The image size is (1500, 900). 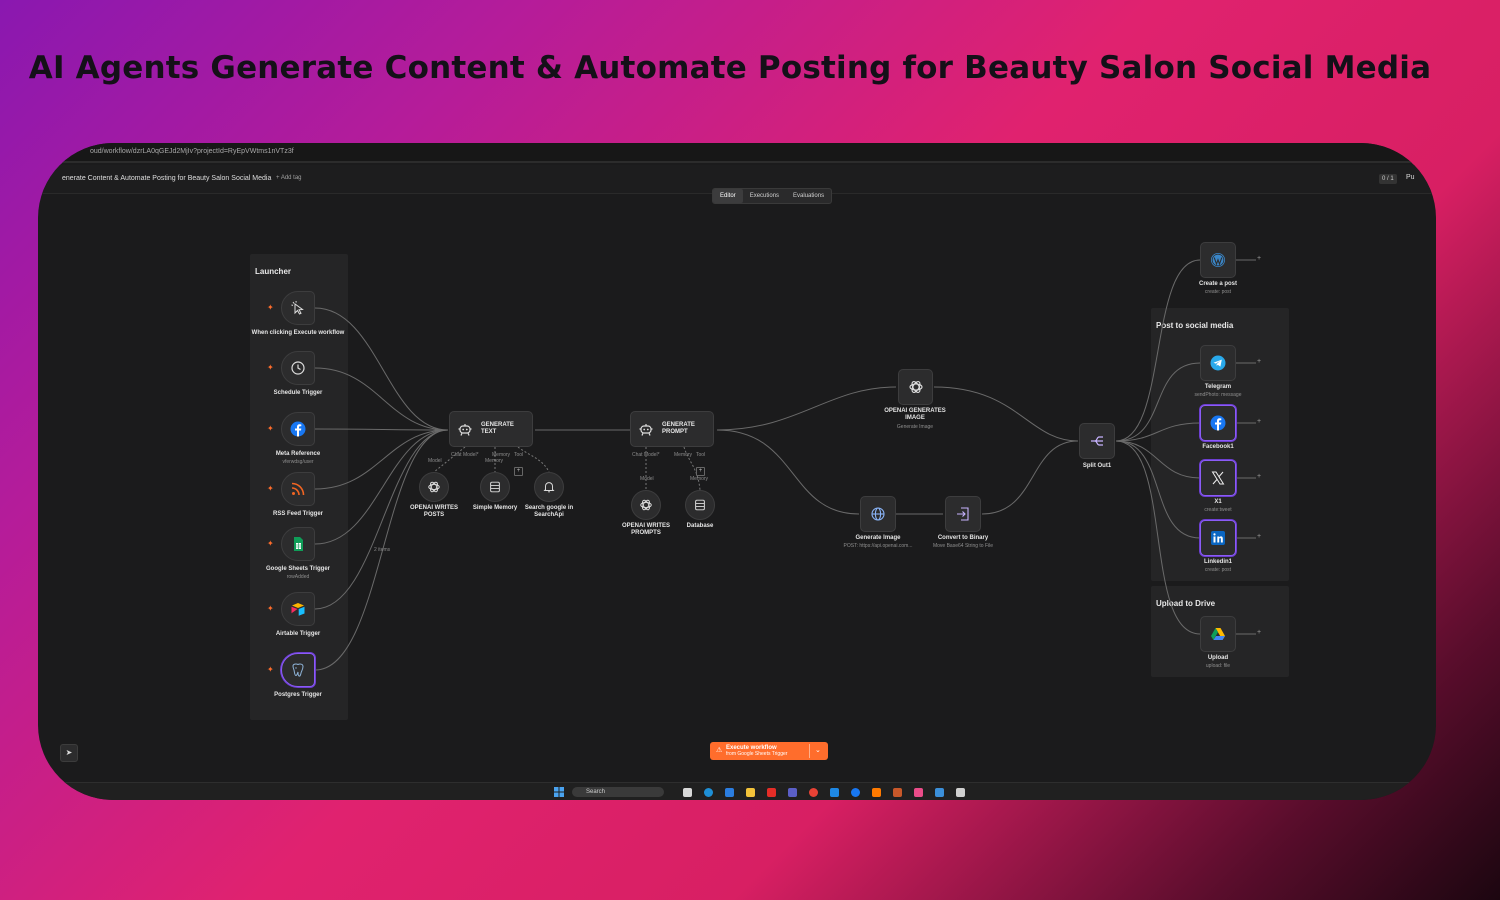 I want to click on node-label: Upload, so click(x=1218, y=658).